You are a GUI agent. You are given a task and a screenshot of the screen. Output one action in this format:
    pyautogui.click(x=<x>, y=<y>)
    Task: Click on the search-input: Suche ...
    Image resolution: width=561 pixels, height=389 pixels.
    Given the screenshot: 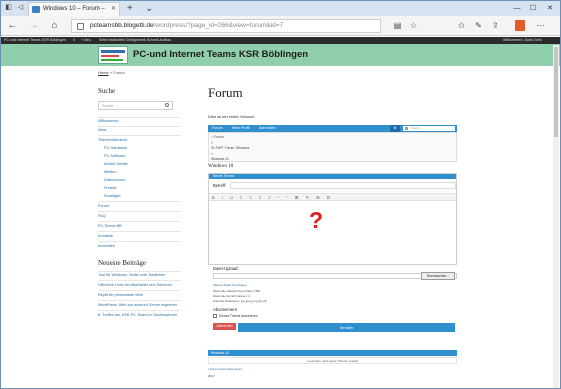 What is the action you would take?
    pyautogui.click(x=135, y=105)
    